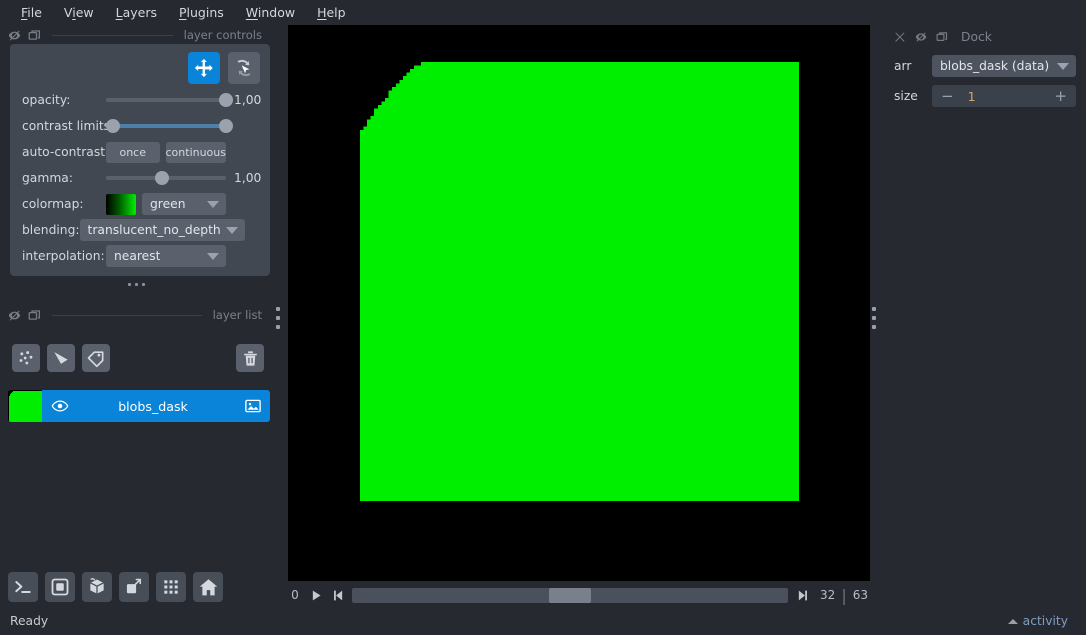 This screenshot has width=1086, height=635. I want to click on opacity-slider, so click(169, 100).